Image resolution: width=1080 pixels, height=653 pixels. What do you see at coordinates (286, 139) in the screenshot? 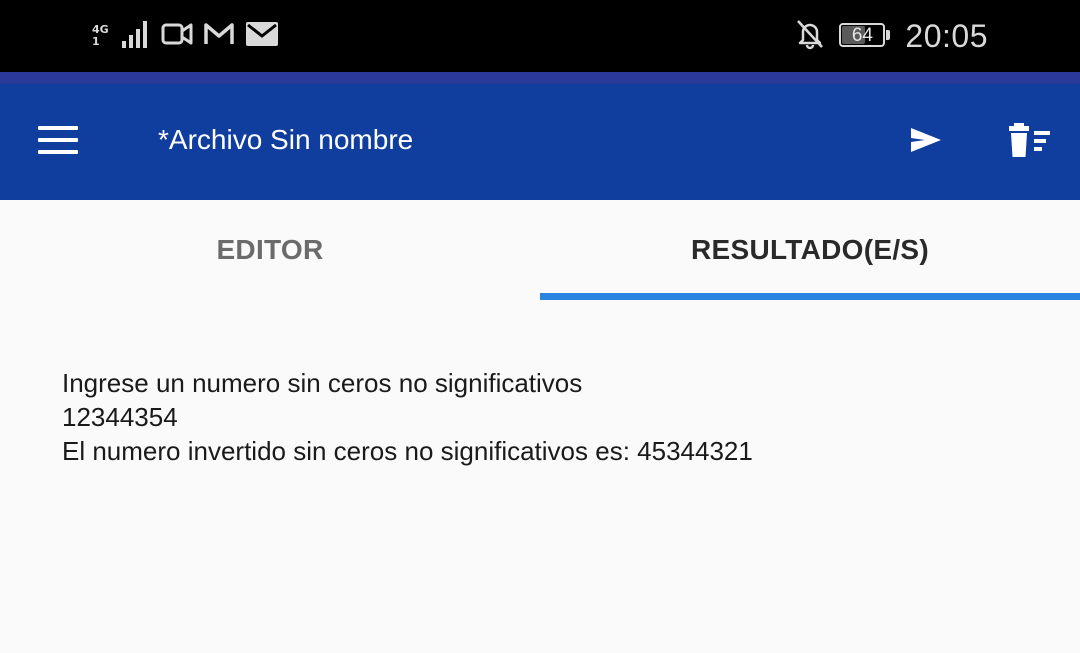
I see `file-title: *Archivo Sin nombre` at bounding box center [286, 139].